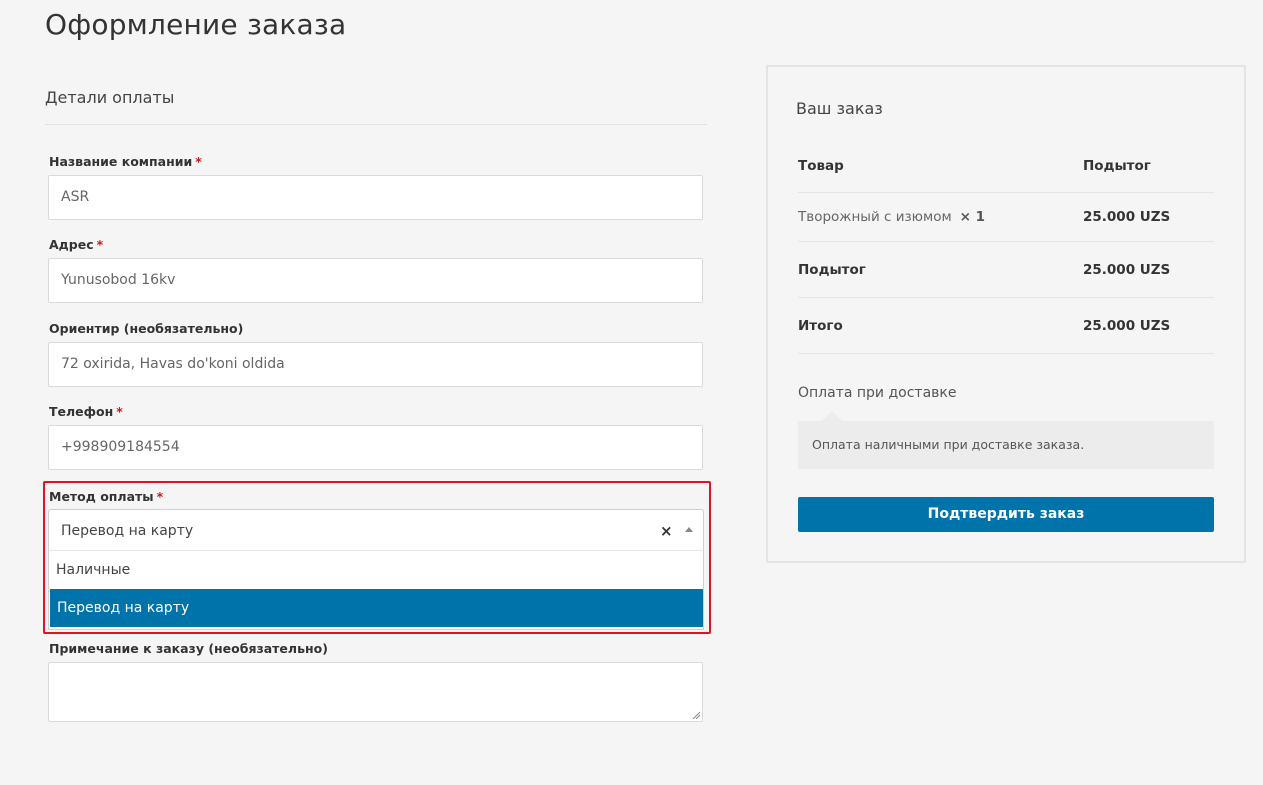 This screenshot has width=1263, height=785. What do you see at coordinates (689, 529) in the screenshot?
I see `chevron-up-icon` at bounding box center [689, 529].